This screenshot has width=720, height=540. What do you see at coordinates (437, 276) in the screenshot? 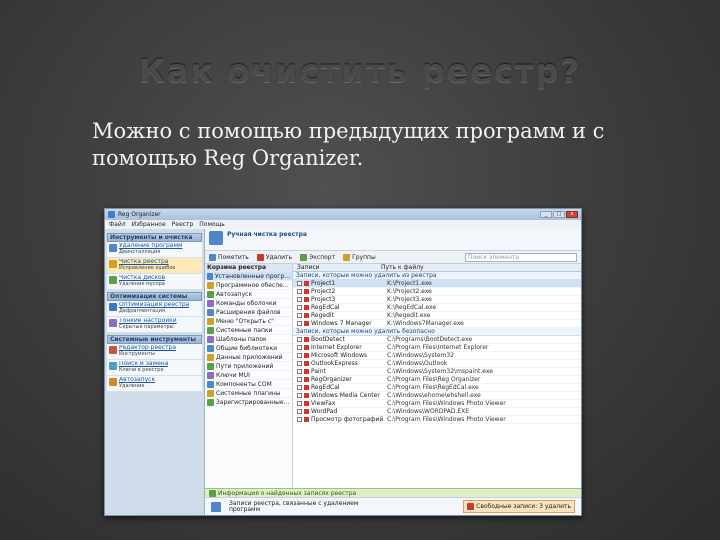
I see `group-header: Записи, которые можно удалить из реестра` at bounding box center [437, 276].